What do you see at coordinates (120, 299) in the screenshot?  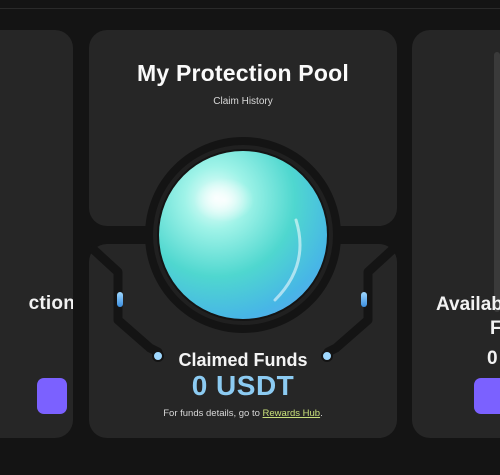 I see `left-pin-light` at bounding box center [120, 299].